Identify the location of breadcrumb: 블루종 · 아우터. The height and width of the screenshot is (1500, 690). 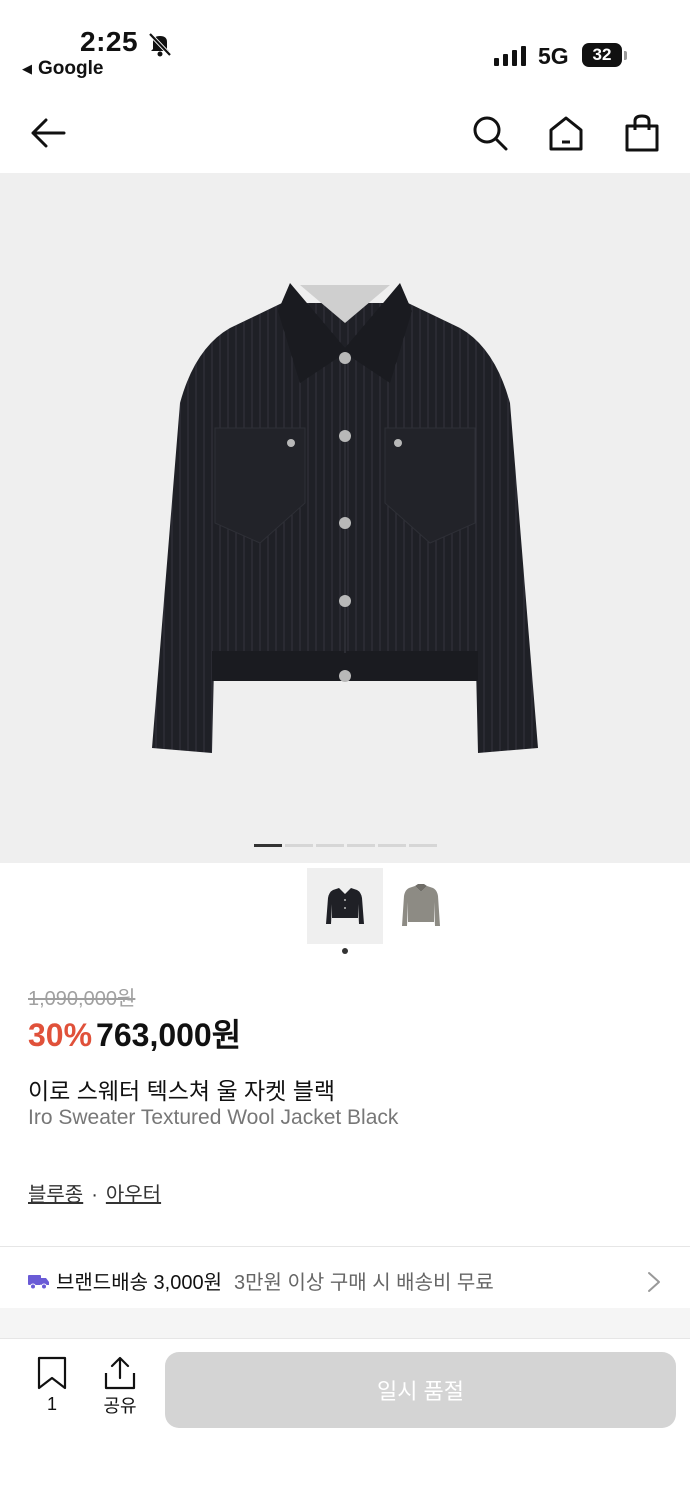
(94, 1192).